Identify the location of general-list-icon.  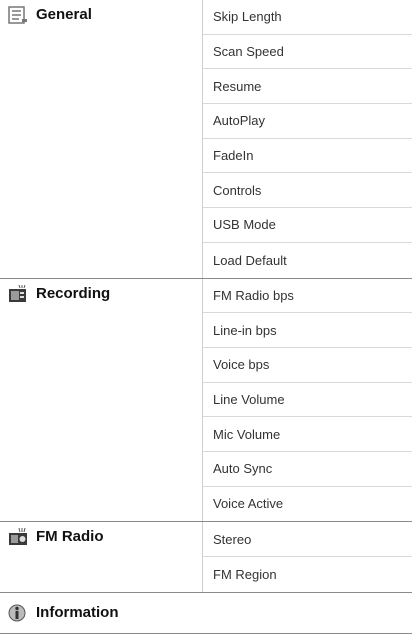
(18, 15).